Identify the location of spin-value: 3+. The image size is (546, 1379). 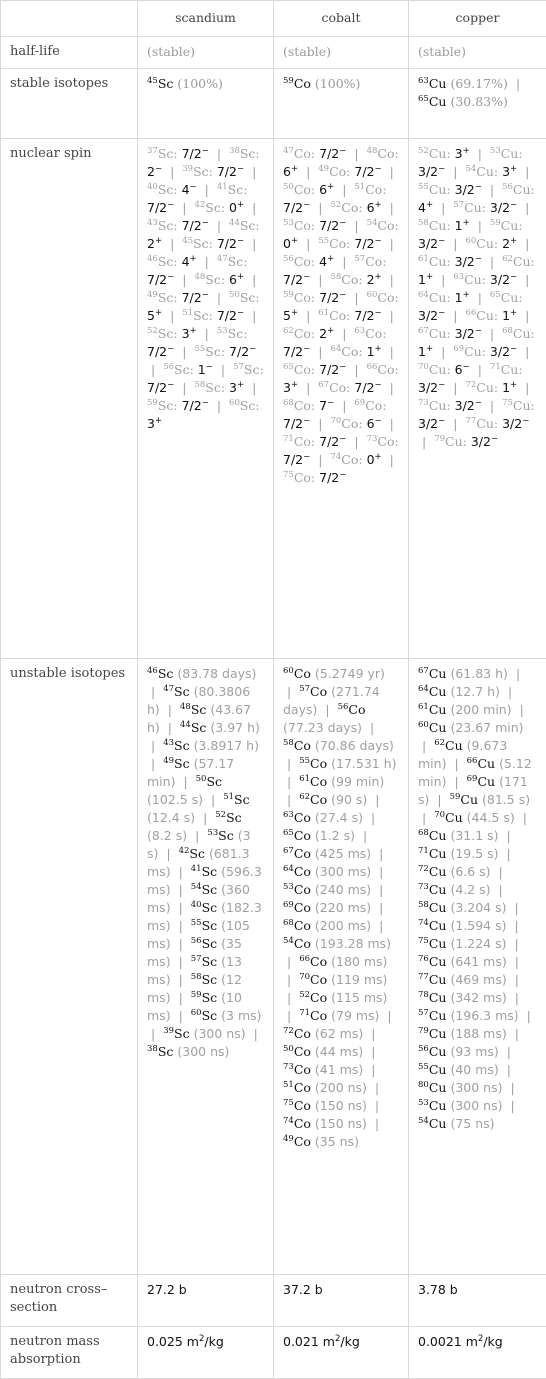
(189, 333).